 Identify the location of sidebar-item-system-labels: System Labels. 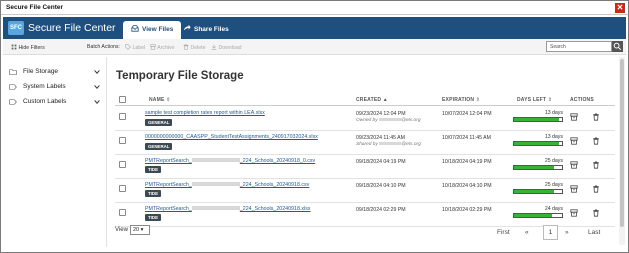
(56, 87).